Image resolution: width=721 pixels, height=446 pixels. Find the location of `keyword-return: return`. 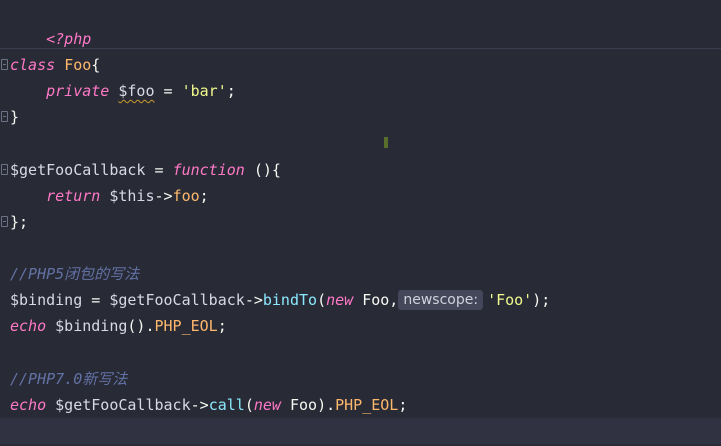

keyword-return: return is located at coordinates (73, 196).